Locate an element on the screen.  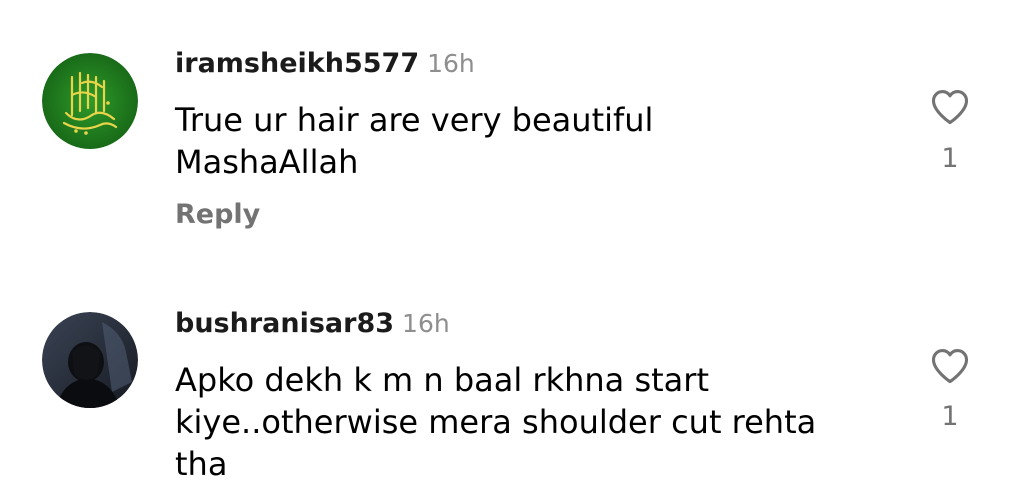
comment-text-line: MashaAllah is located at coordinates (267, 162).